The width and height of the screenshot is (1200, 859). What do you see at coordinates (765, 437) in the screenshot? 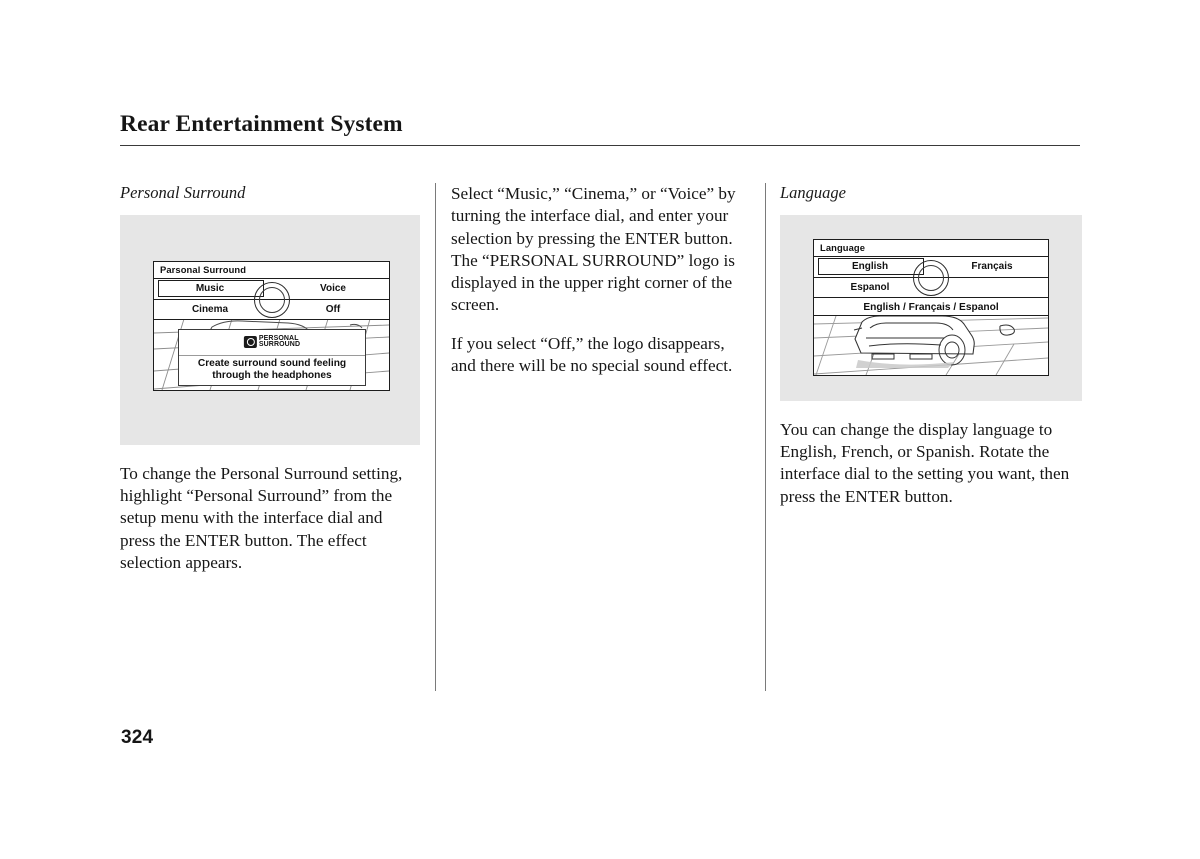
I see `column-divider-right` at bounding box center [765, 437].